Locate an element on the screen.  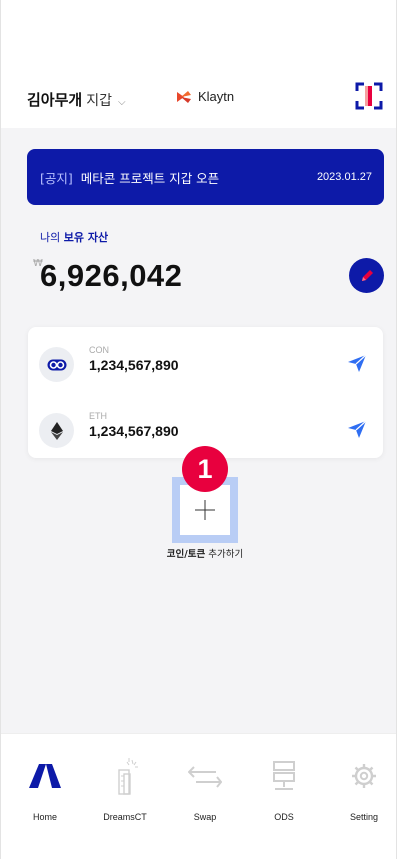
edit-button is located at coordinates (366, 275).